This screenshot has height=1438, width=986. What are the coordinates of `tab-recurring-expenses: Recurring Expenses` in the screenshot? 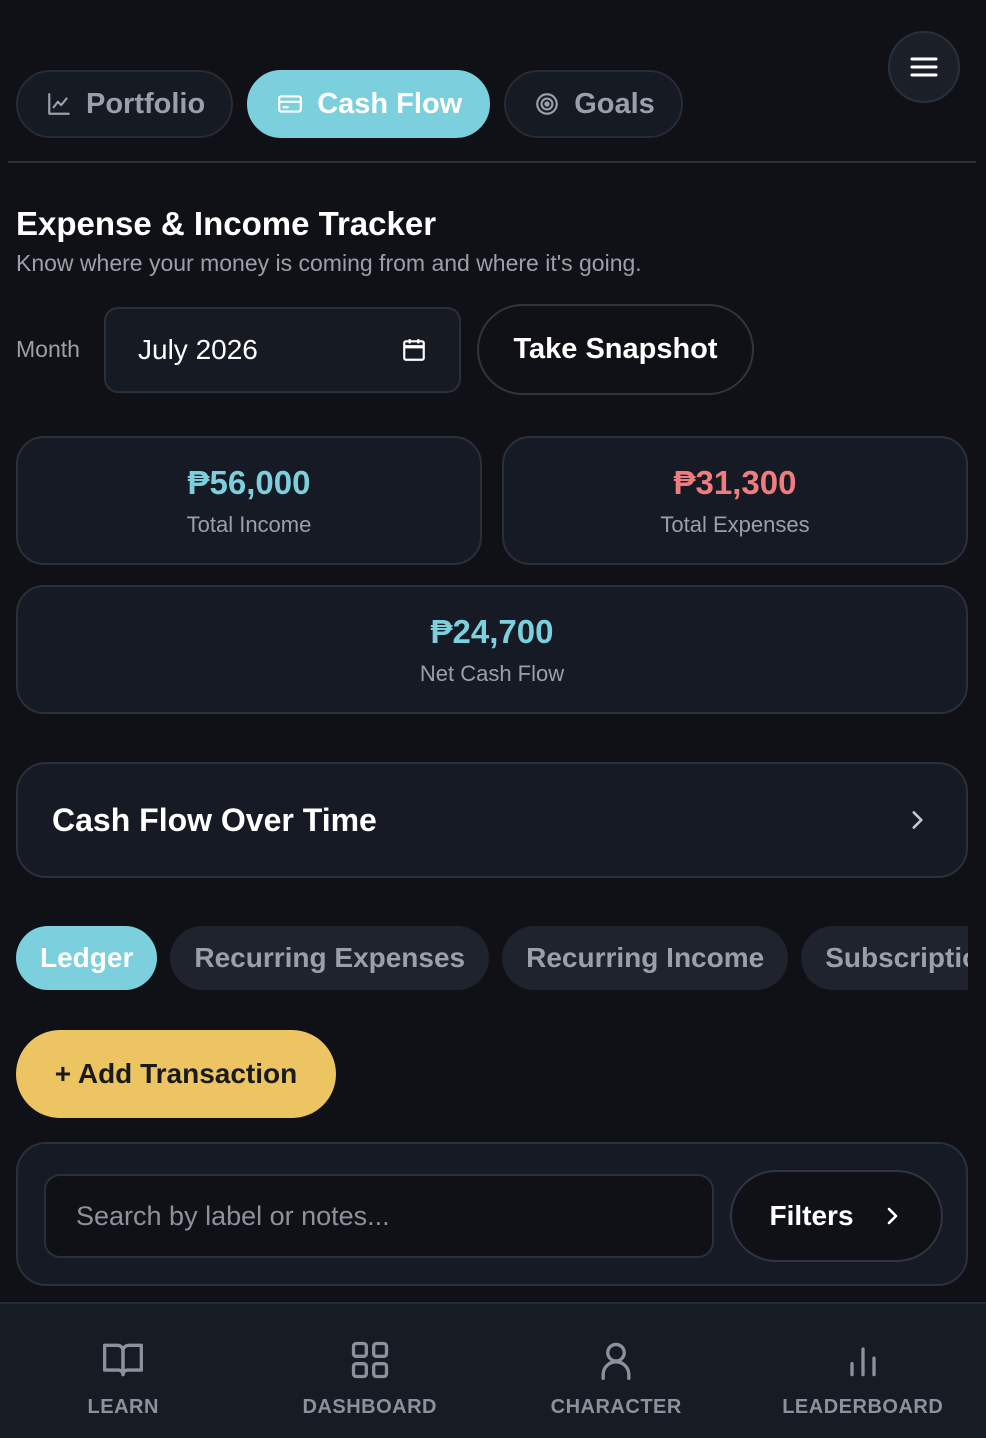 It's located at (330, 958).